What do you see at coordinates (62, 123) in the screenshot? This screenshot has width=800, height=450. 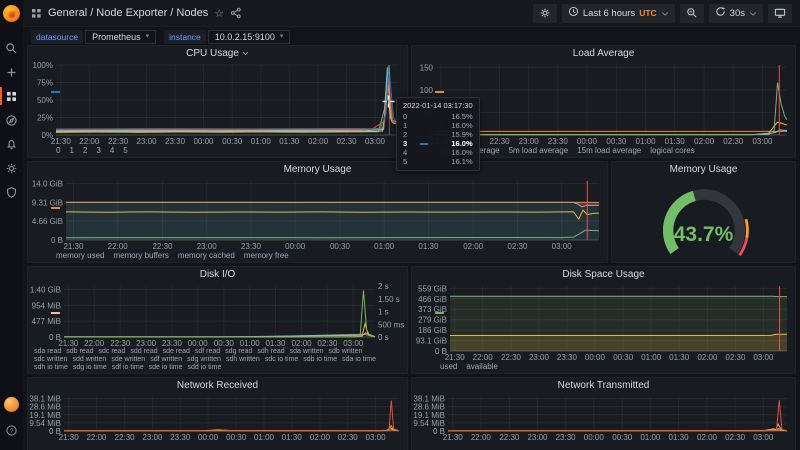 I see `legend-item: 1` at bounding box center [62, 123].